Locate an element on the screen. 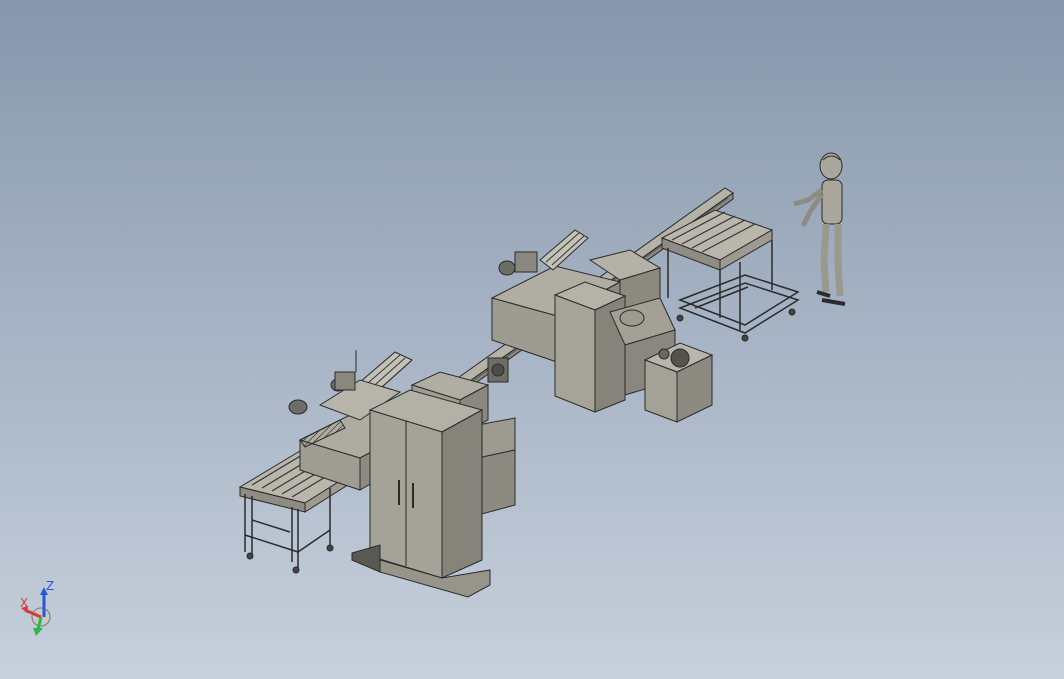 Image resolution: width=1064 pixels, height=679 pixels. z-axis-label: Z is located at coordinates (50, 586).